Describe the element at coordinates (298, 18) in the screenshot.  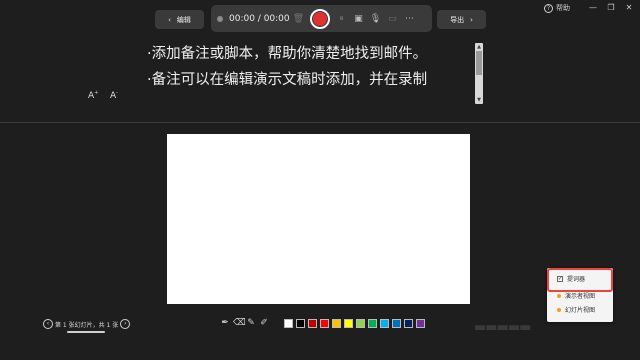
I see `trash-icon: 🗑` at that location.